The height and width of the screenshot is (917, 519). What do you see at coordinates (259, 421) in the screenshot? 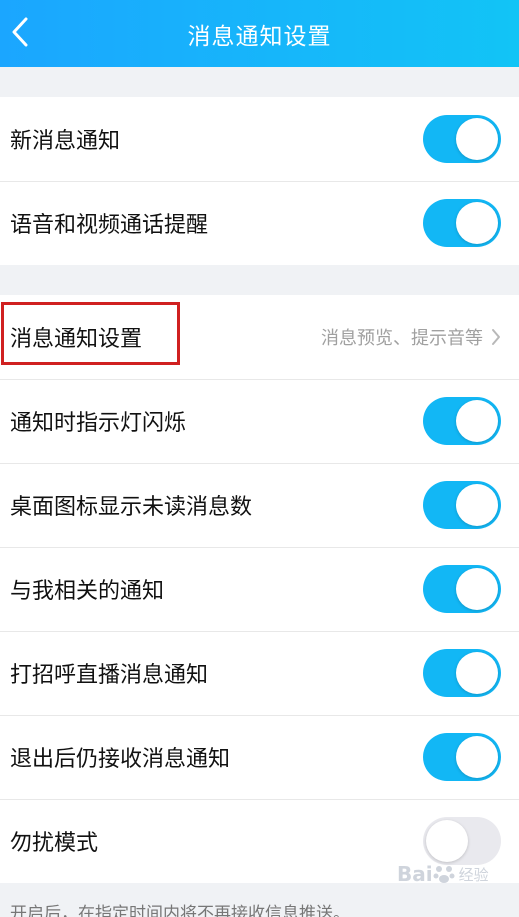
I see `setting-row-indicator-light: 通知时指示灯闪烁` at bounding box center [259, 421].